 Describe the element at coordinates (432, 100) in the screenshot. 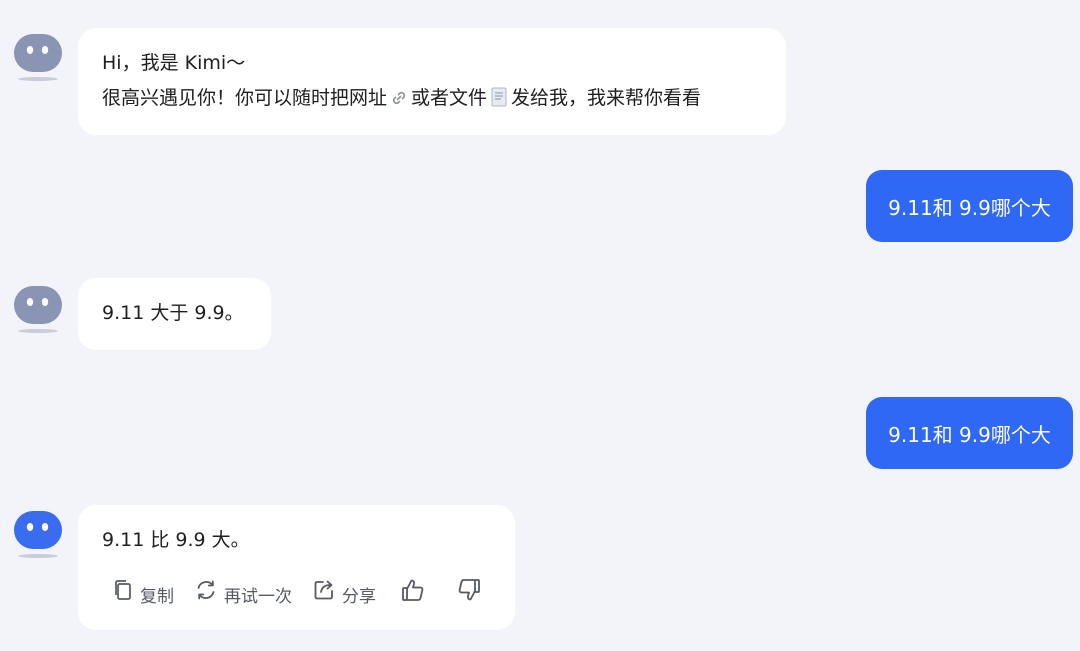

I see `greeting-line-2: 很高兴遇见你！你可以随时把网址 或者文件 发给我，我来帮你看看` at that location.